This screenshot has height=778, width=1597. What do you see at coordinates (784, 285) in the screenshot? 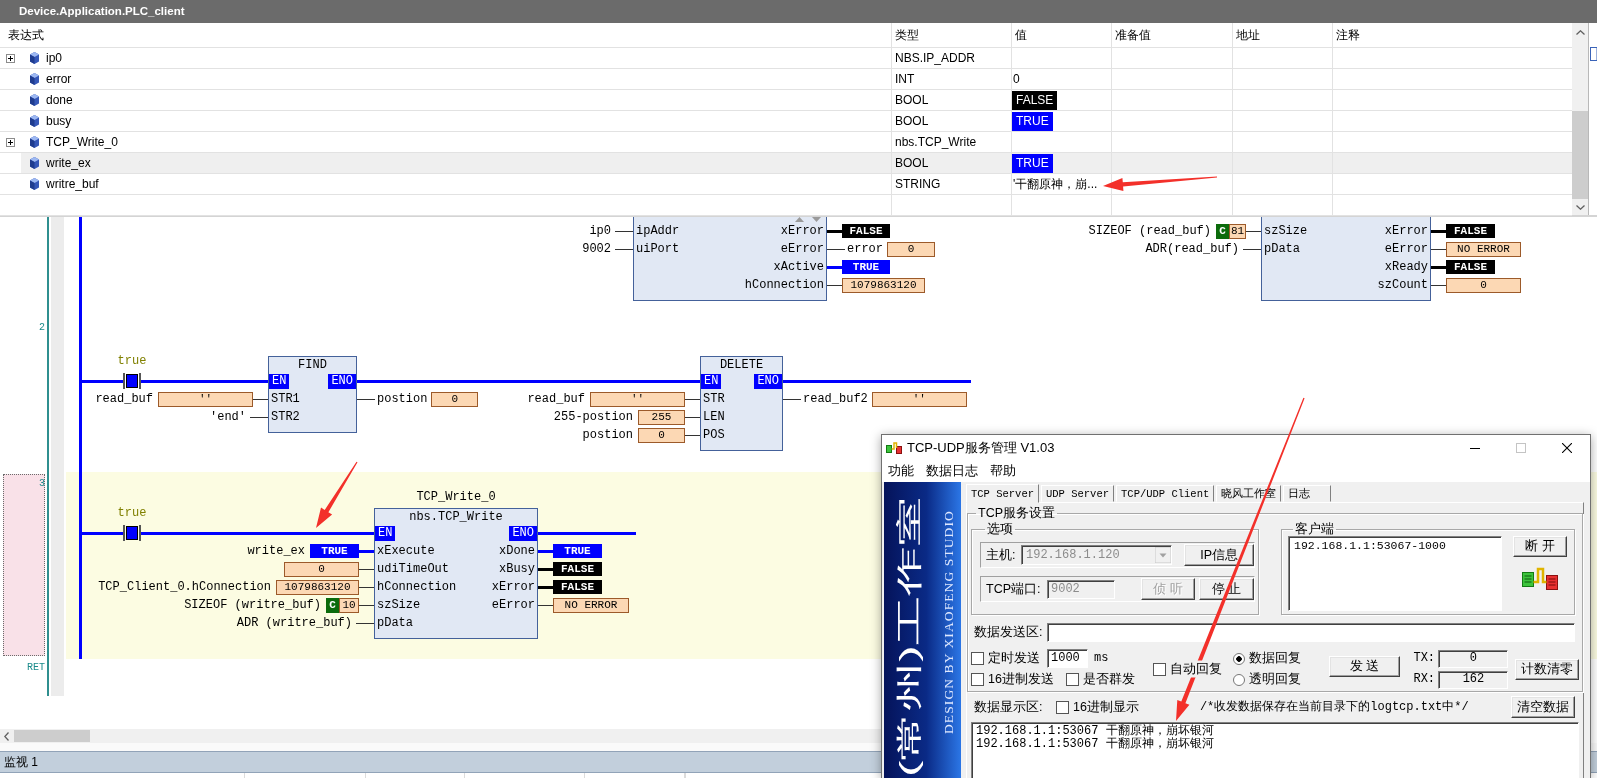
I see `pin-label: hConnection` at bounding box center [784, 285].